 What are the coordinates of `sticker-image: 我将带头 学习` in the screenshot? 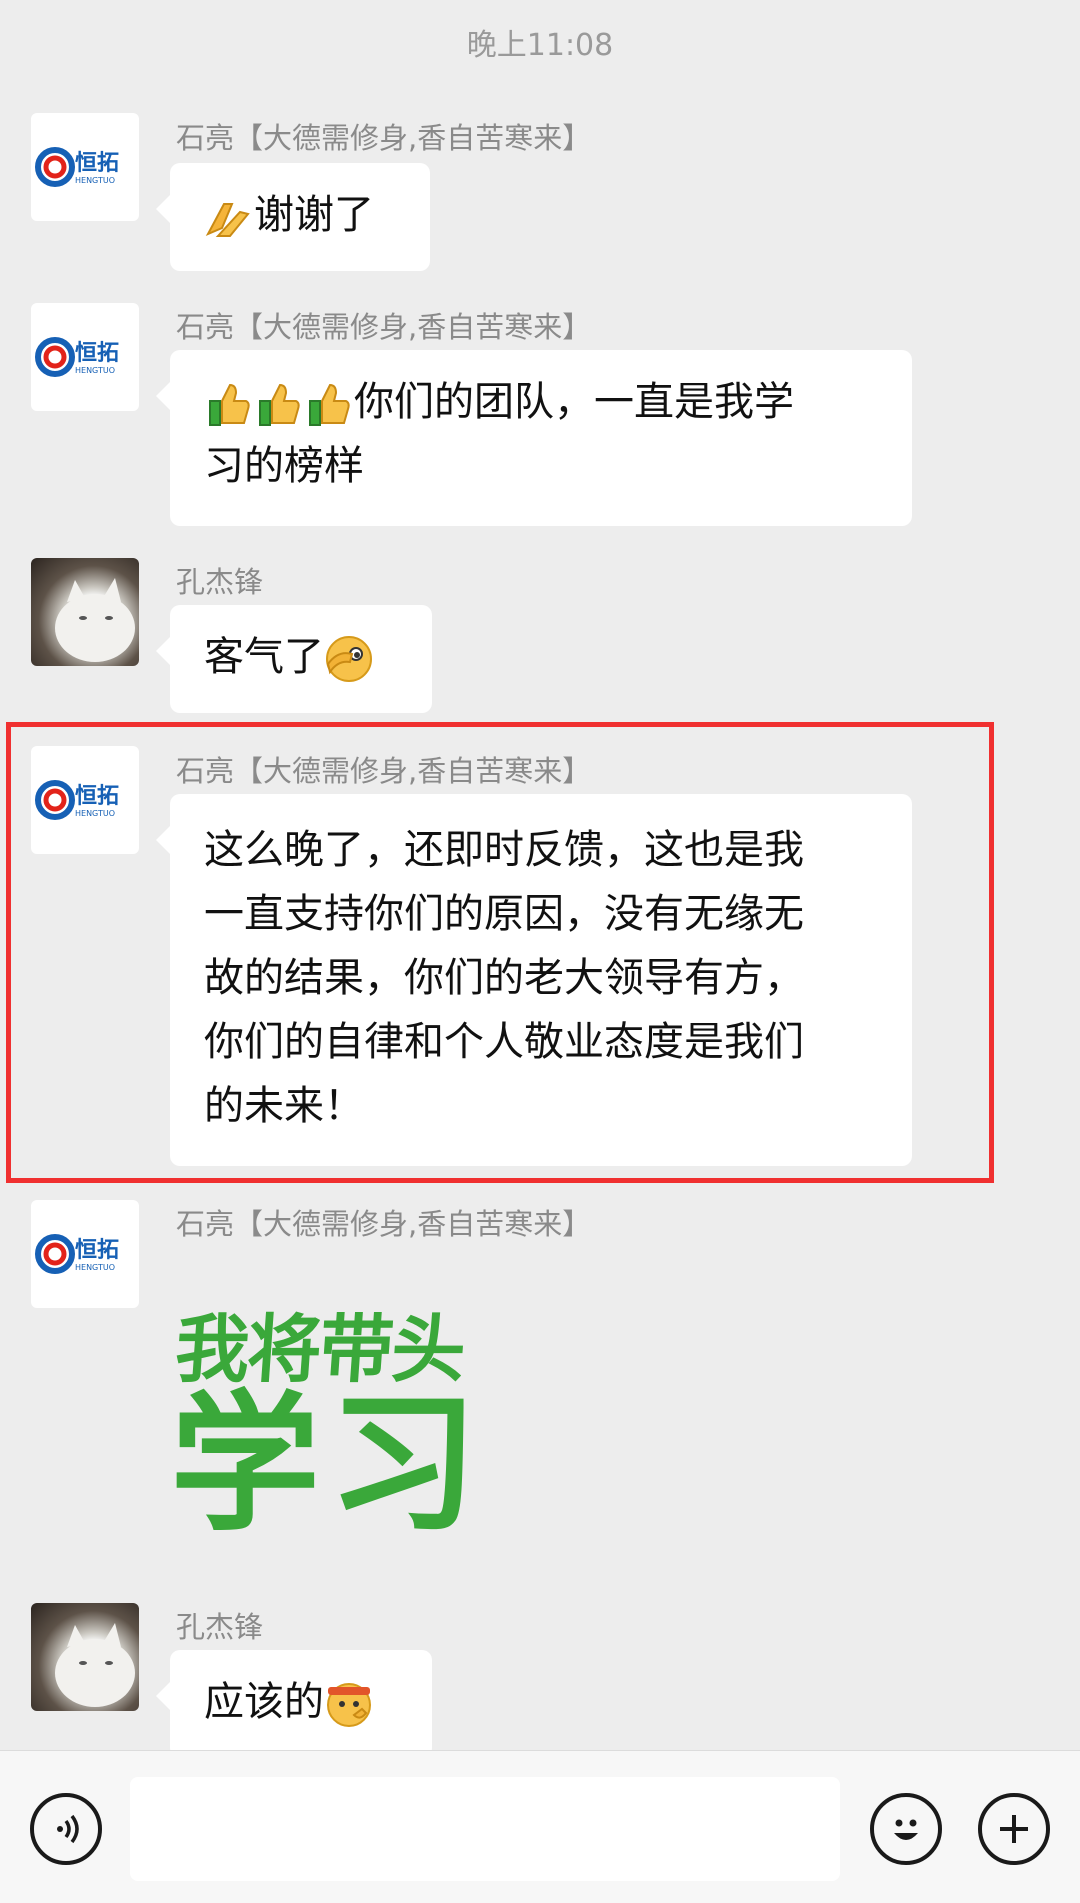 It's located at (335, 1420).